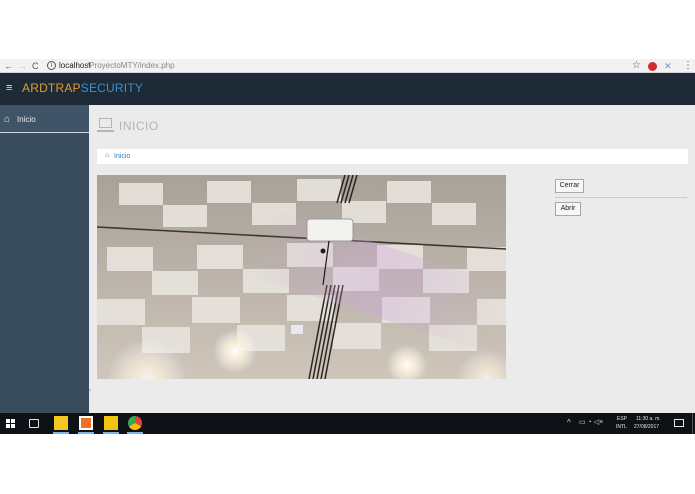  I want to click on windows-start-icon, so click(11, 423).